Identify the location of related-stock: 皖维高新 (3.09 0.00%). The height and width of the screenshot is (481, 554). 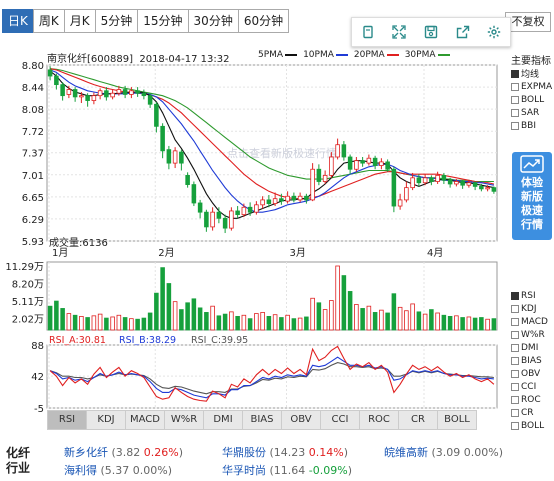
(443, 452).